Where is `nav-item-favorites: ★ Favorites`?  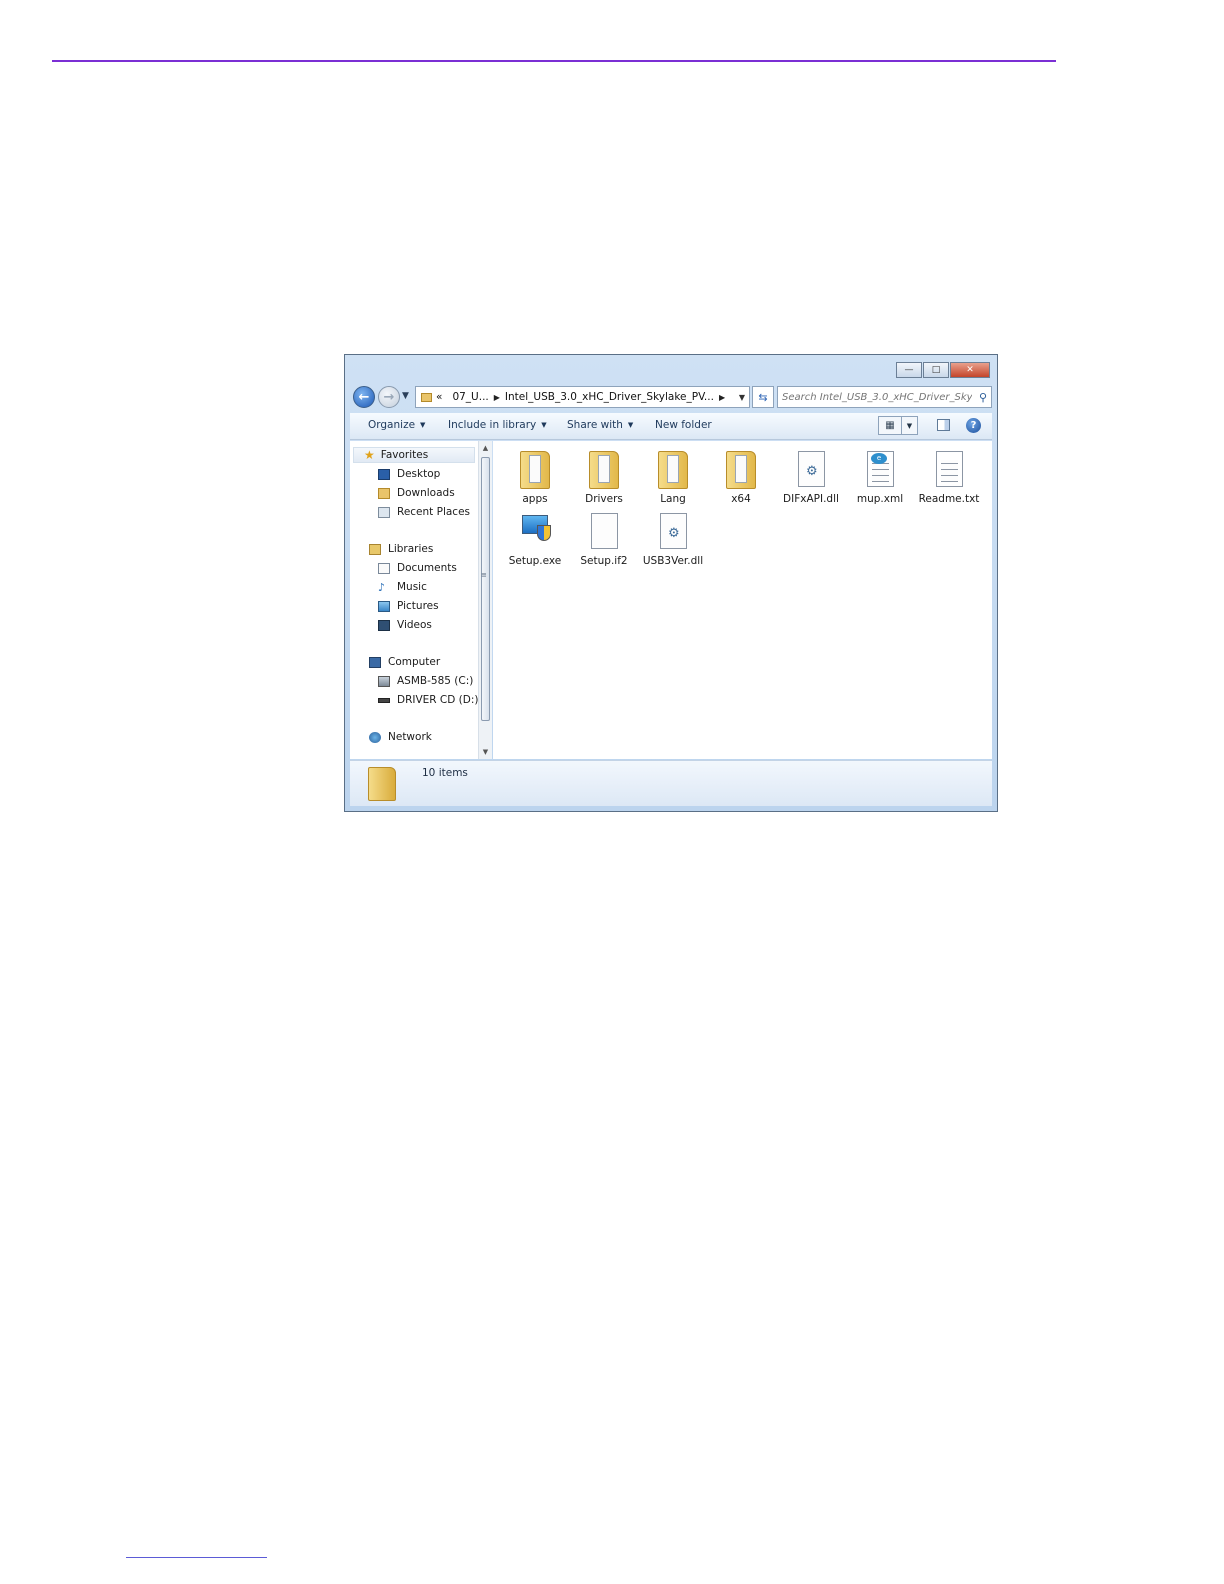 nav-item-favorites: ★ Favorites is located at coordinates (396, 455).